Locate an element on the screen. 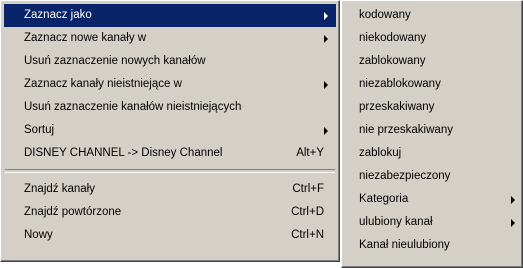 This screenshot has width=523, height=268. menu-item-label: ulubiony kanał is located at coordinates (396, 222).